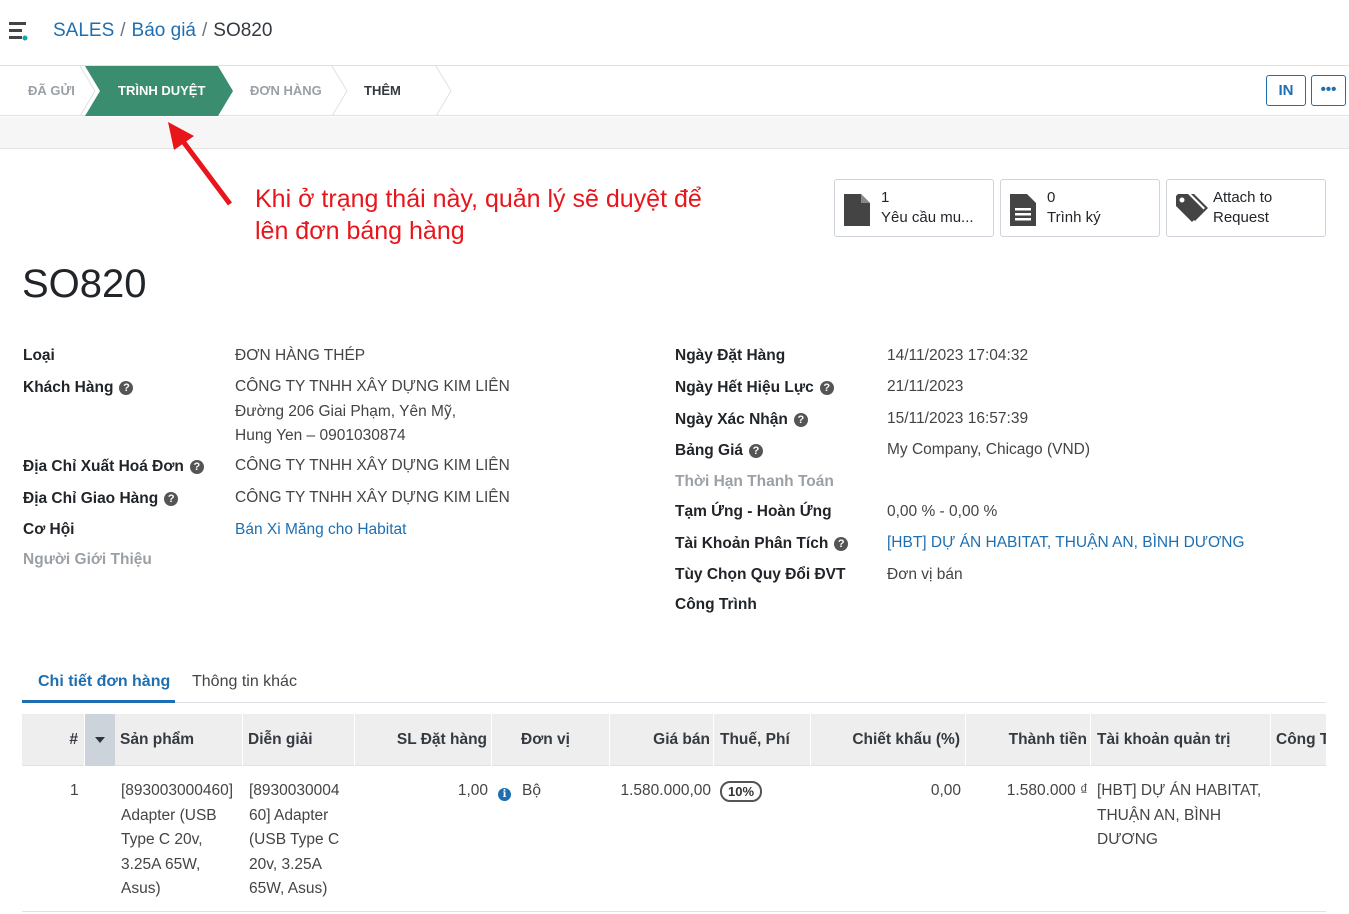 This screenshot has width=1349, height=914. I want to click on column-header-number: #, so click(53, 740).